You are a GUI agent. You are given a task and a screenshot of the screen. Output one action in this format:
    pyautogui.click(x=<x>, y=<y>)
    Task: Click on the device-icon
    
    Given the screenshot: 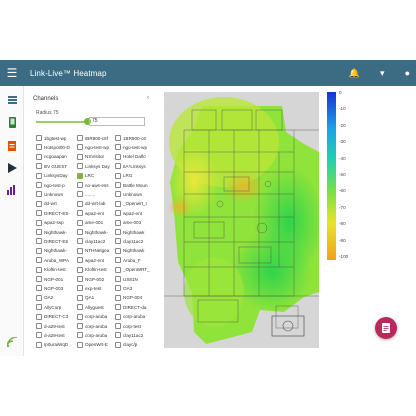 What is the action you would take?
    pyautogui.click(x=12, y=122)
    